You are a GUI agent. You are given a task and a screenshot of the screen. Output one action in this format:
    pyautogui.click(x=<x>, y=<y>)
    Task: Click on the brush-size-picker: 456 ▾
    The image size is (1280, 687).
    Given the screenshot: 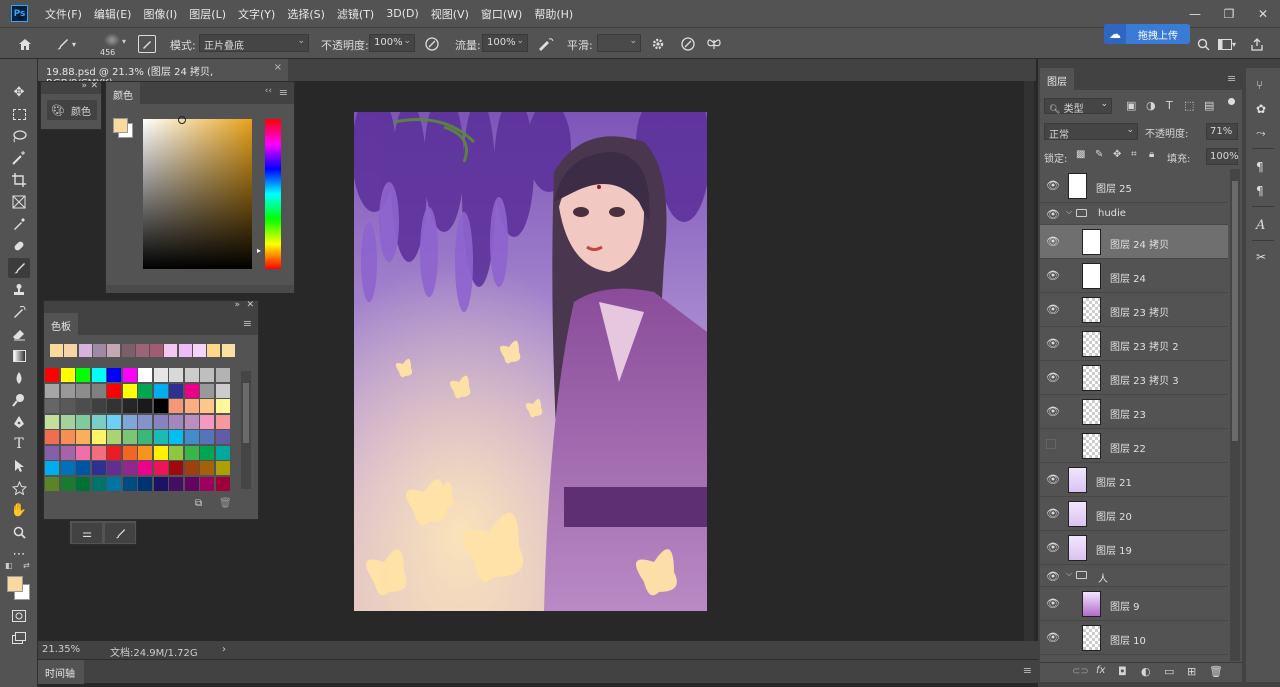 What is the action you would take?
    pyautogui.click(x=113, y=45)
    